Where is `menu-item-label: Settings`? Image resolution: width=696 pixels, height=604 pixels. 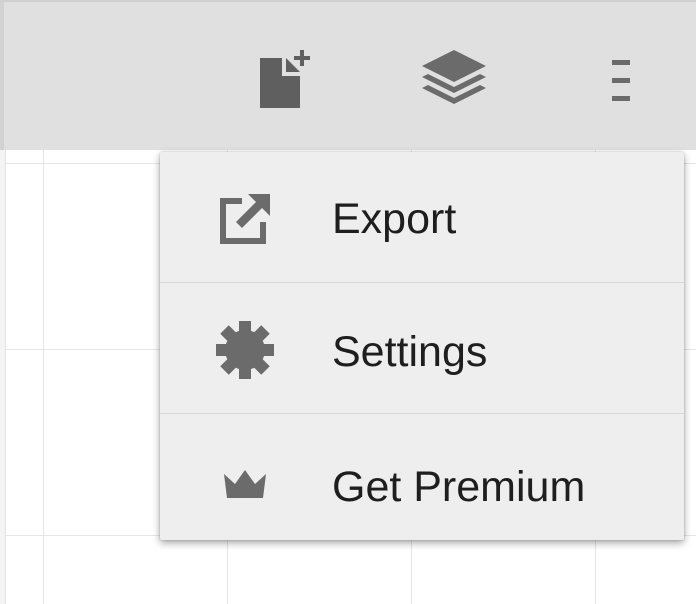
menu-item-label: Settings is located at coordinates (410, 352).